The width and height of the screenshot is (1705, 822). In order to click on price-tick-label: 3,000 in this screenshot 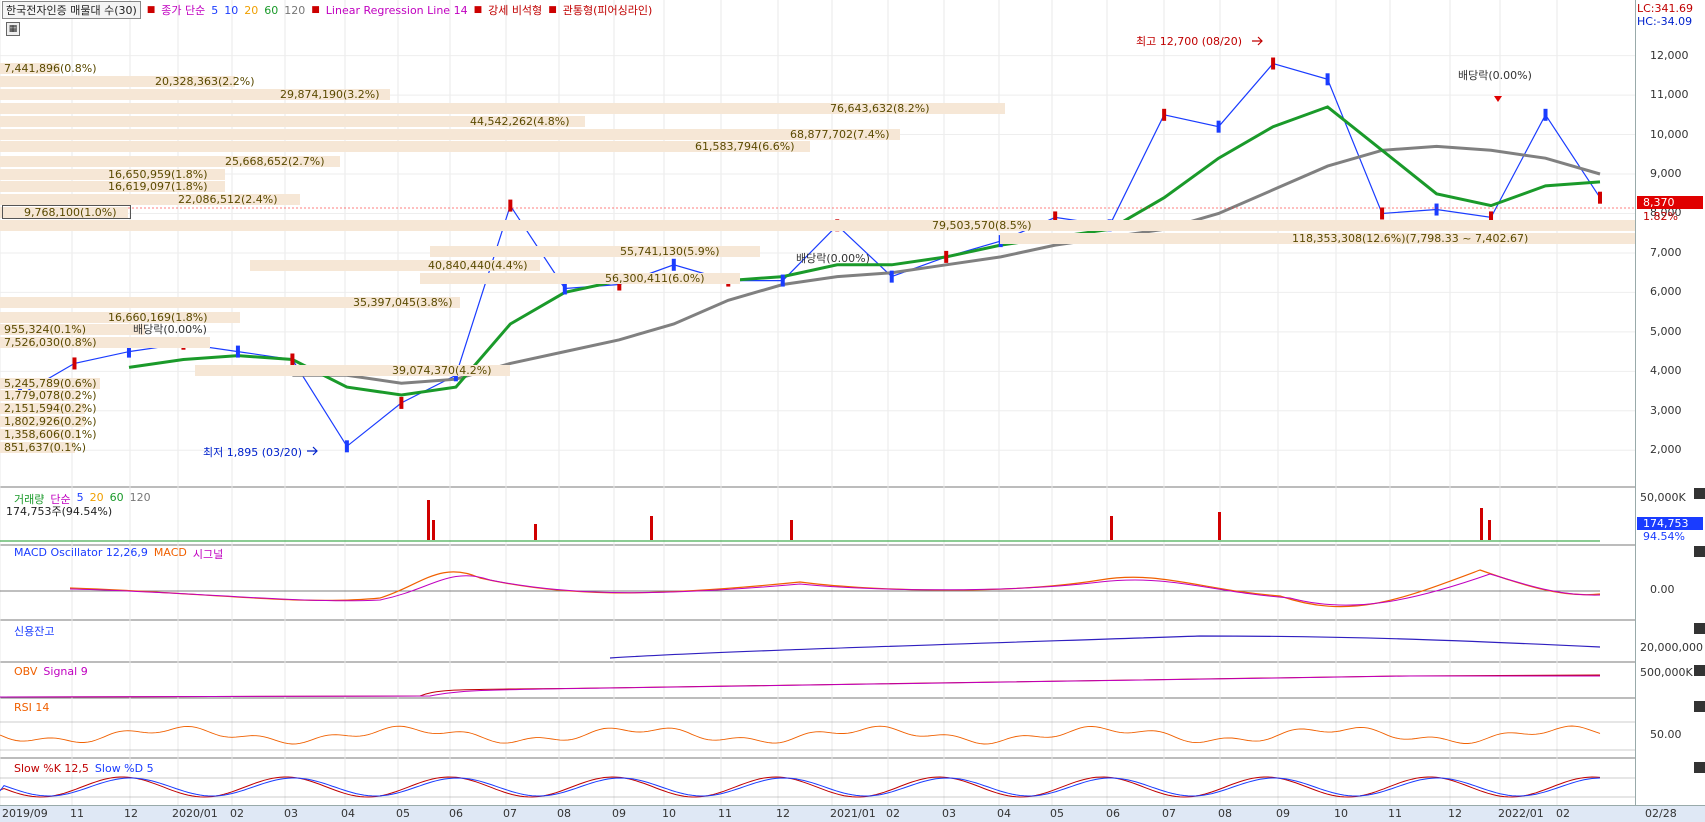, I will do `click(1666, 410)`.